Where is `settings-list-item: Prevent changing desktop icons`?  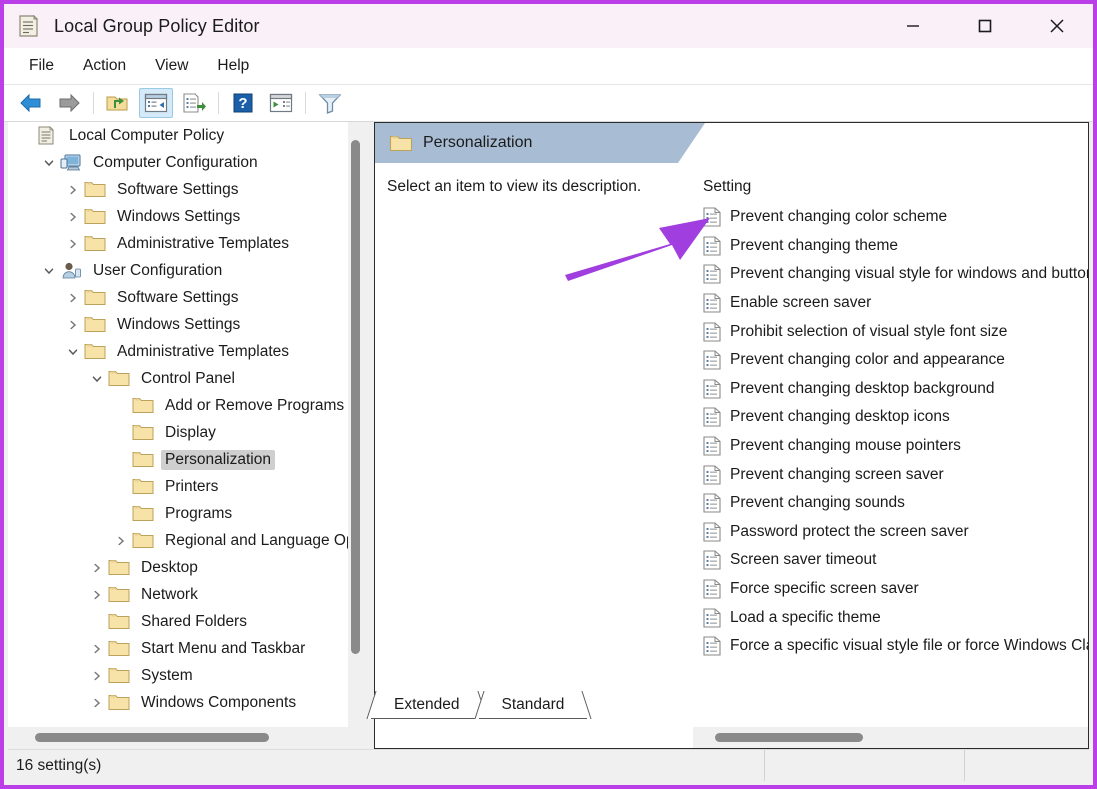
settings-list-item: Prevent changing desktop icons is located at coordinates (890, 417).